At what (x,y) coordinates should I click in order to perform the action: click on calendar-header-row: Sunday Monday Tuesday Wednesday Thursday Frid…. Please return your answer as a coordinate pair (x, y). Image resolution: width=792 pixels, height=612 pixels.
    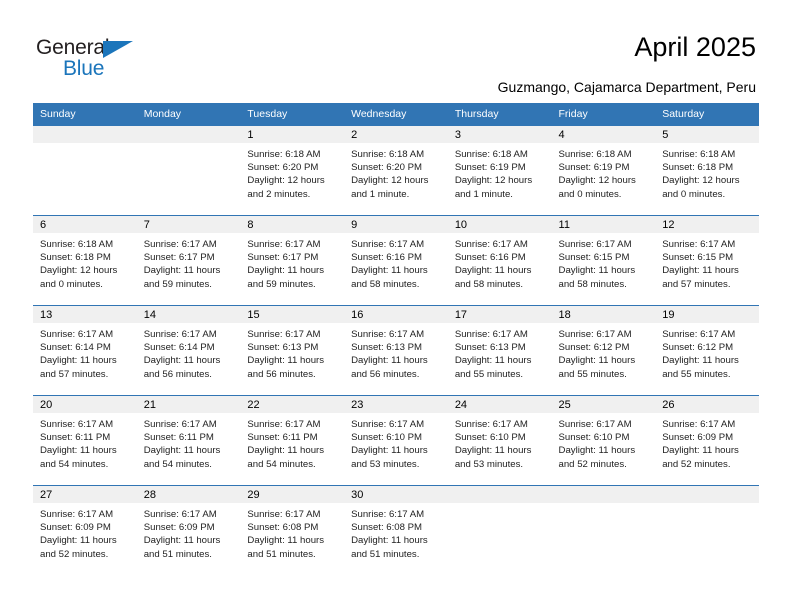
    Looking at the image, I should click on (396, 114).